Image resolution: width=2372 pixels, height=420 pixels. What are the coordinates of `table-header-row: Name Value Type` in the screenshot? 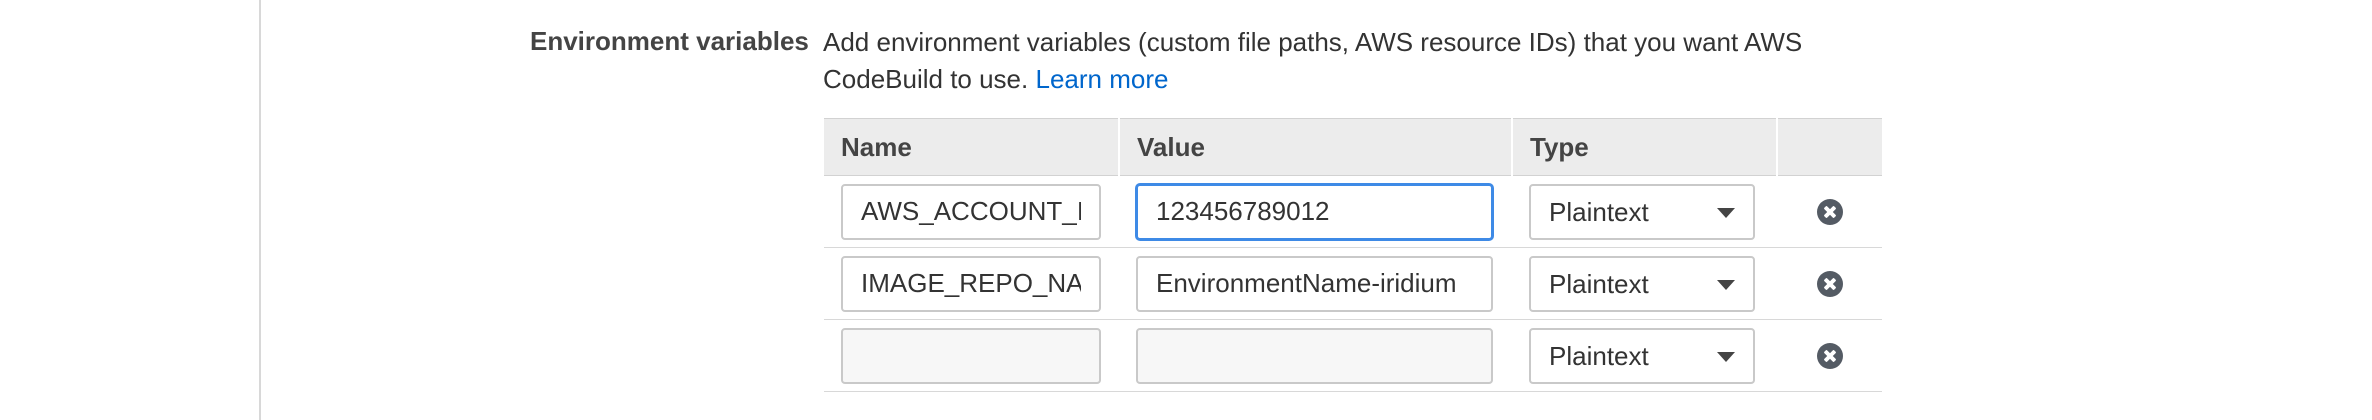 It's located at (1353, 147).